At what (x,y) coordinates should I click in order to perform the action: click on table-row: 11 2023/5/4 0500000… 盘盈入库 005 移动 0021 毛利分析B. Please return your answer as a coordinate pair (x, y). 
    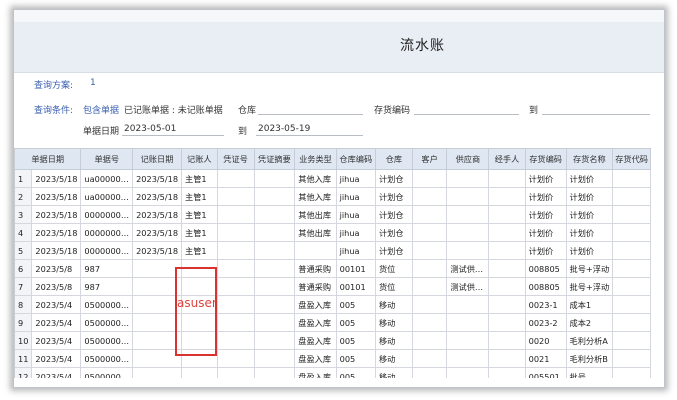
    Looking at the image, I should click on (333, 358).